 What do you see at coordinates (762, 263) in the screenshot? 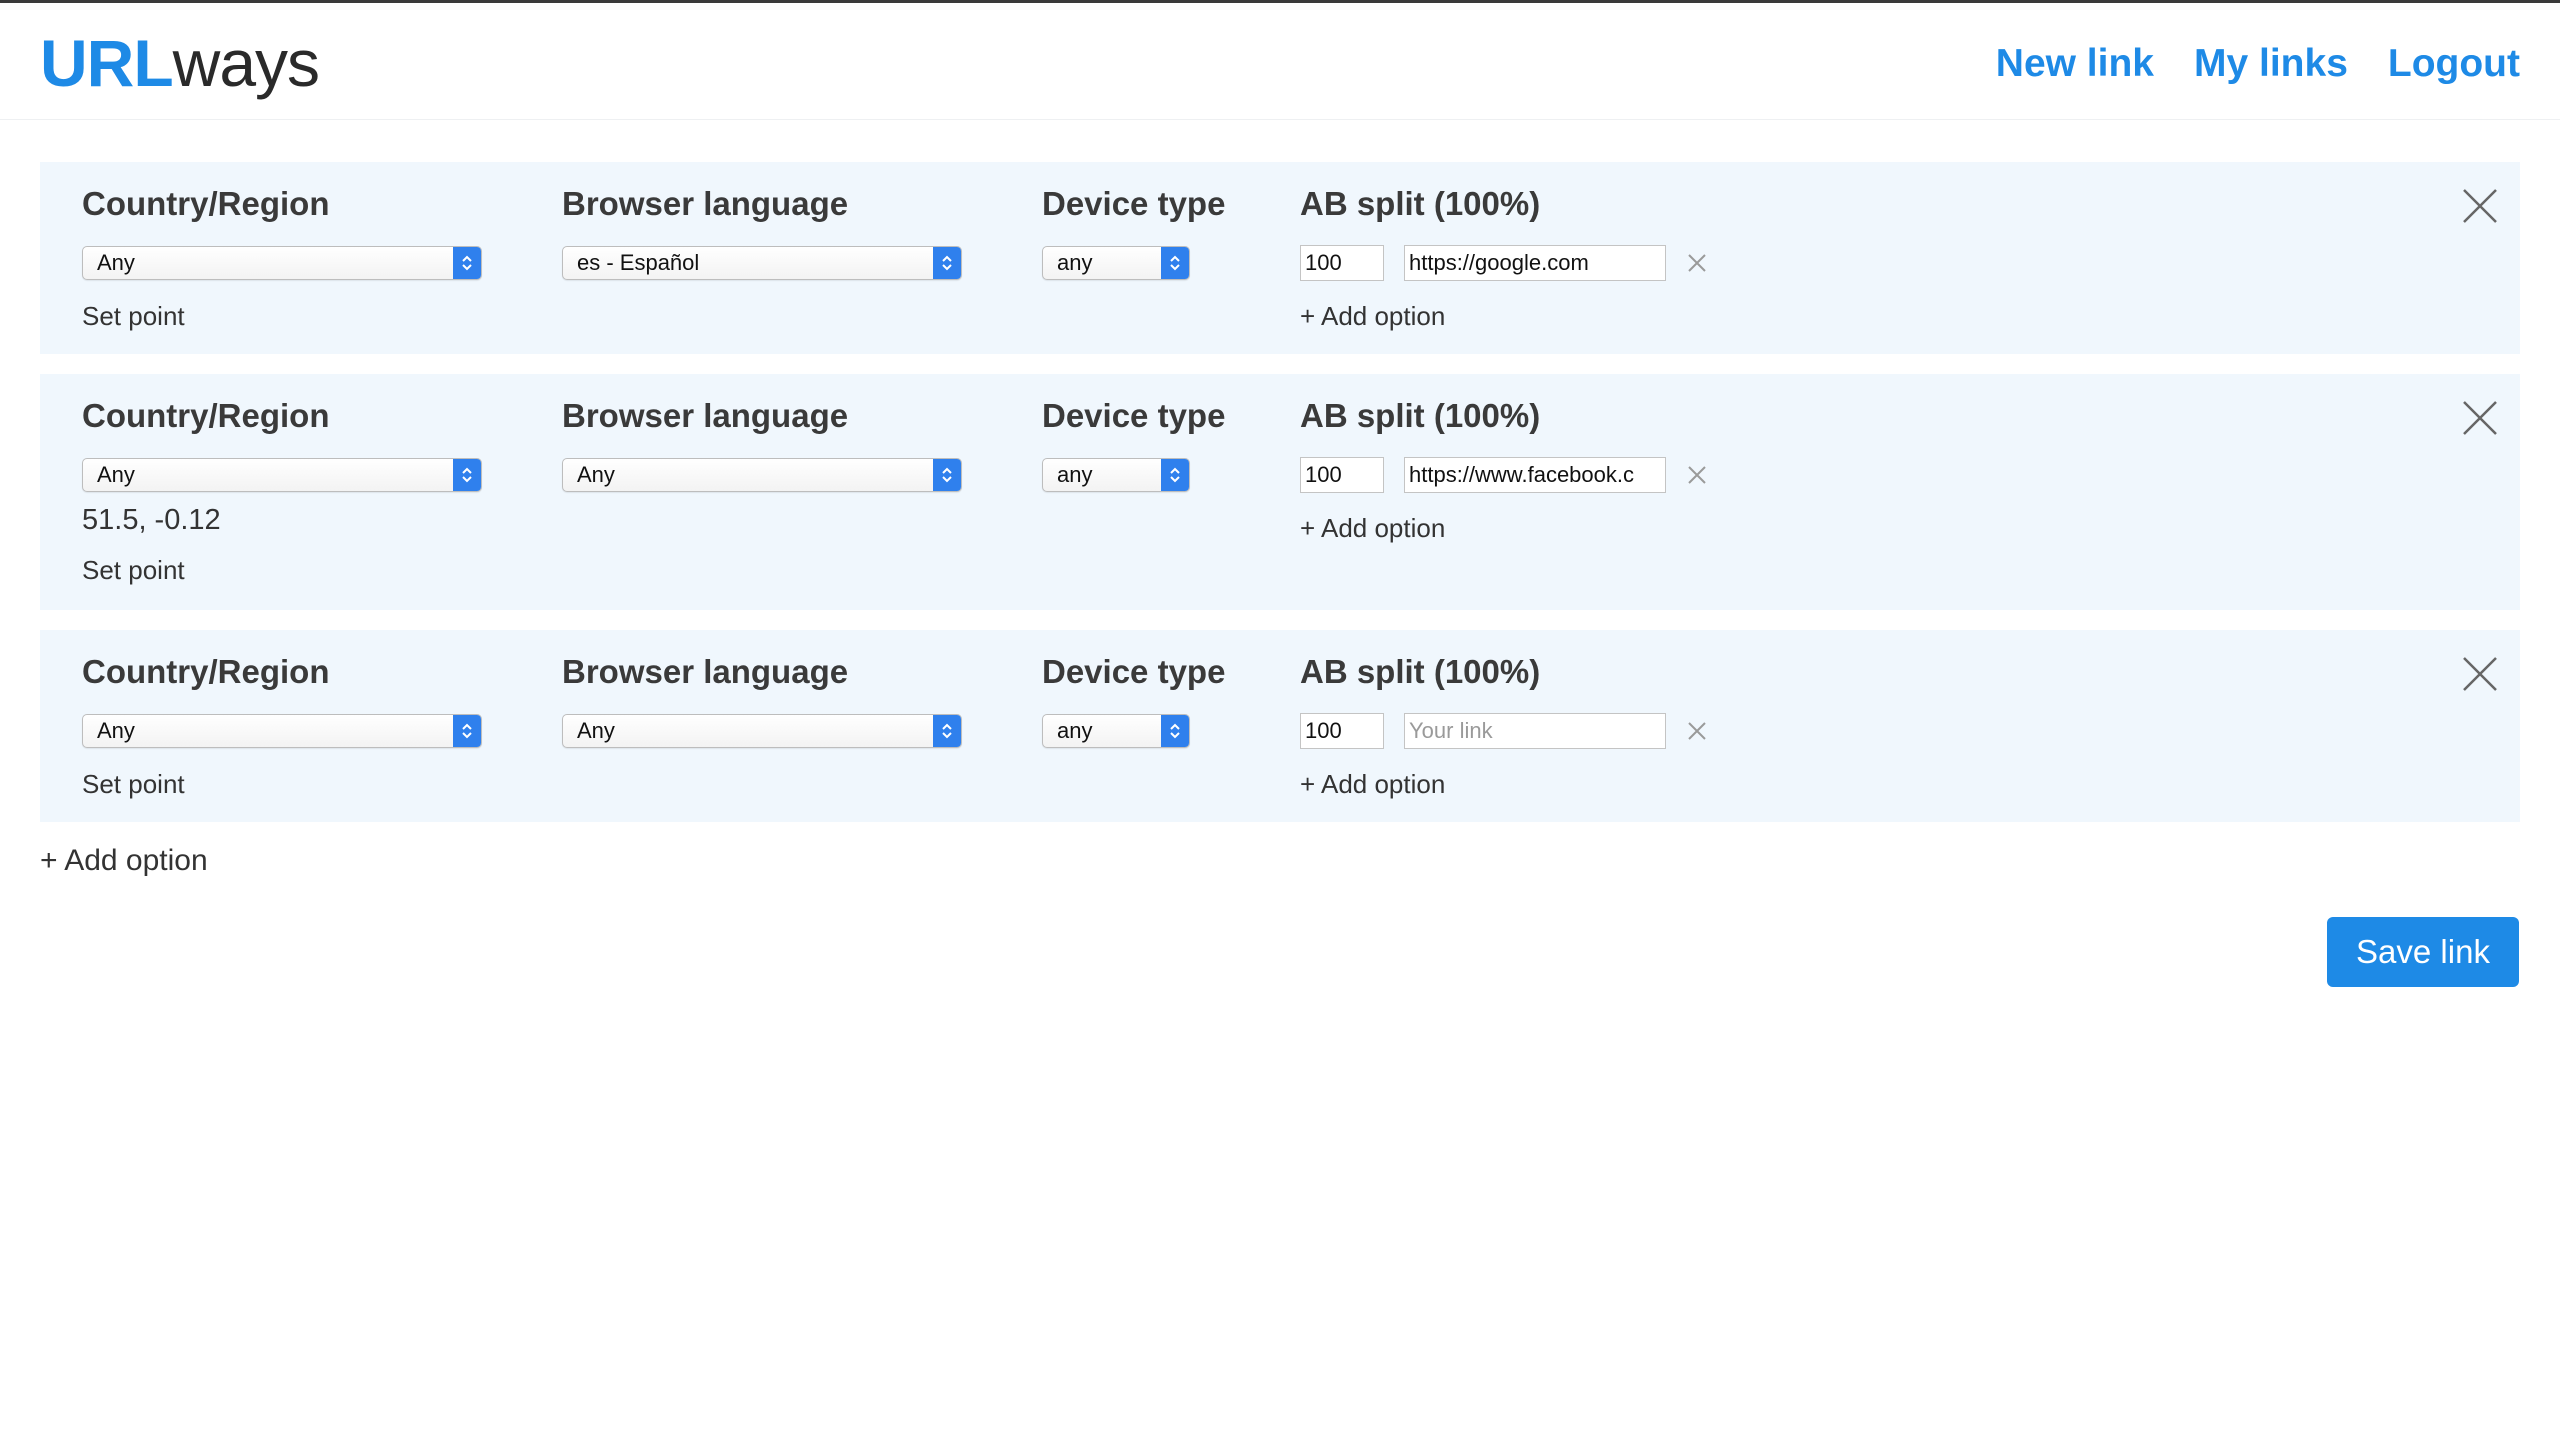
I see `language-select: es - Español` at bounding box center [762, 263].